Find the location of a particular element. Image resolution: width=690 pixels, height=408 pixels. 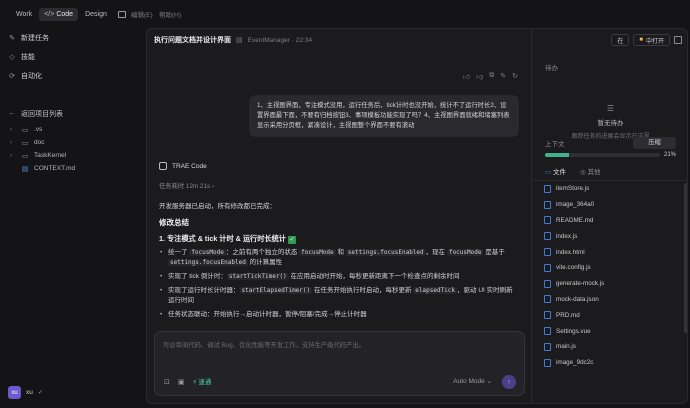

mode-label: Auto Mode is located at coordinates (469, 381).